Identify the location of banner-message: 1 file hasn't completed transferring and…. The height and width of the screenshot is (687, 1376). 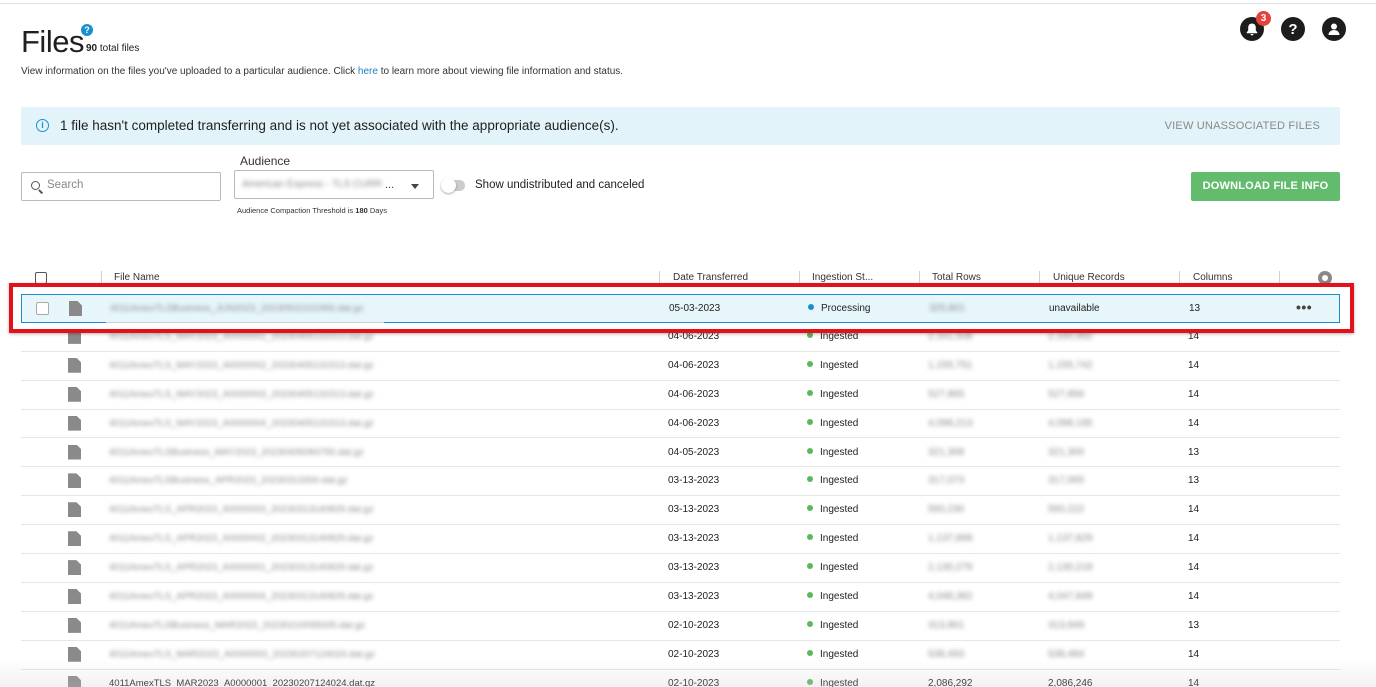
(339, 125).